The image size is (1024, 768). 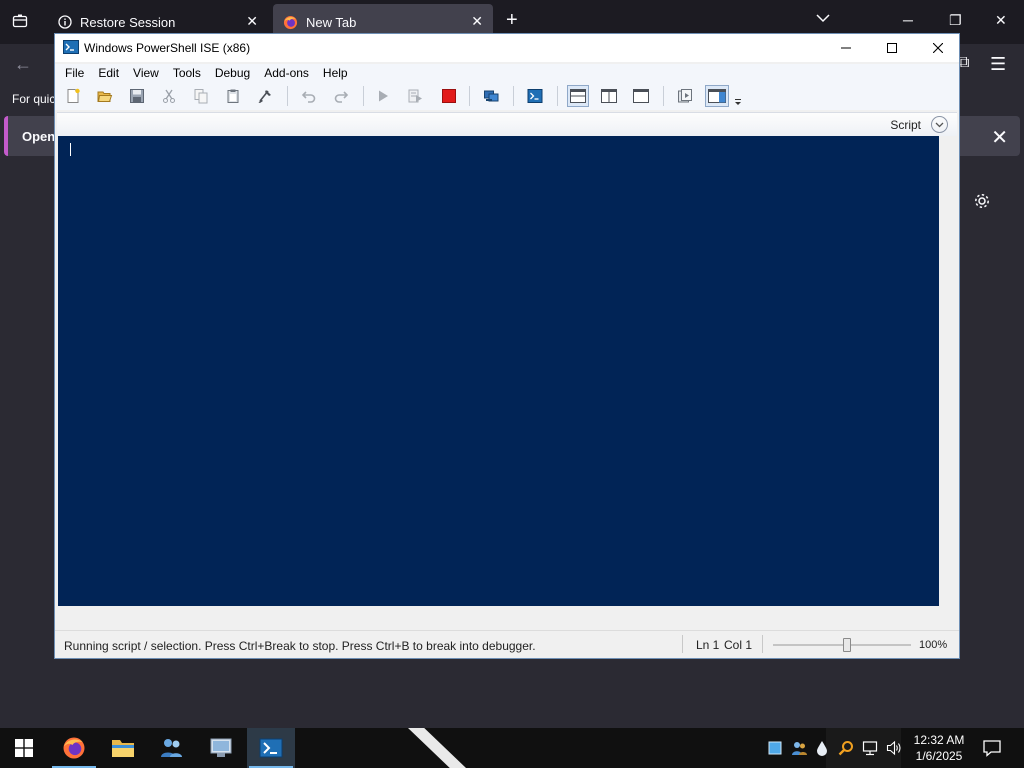 What do you see at coordinates (955, 20) in the screenshot?
I see `restore-icon: ❐` at bounding box center [955, 20].